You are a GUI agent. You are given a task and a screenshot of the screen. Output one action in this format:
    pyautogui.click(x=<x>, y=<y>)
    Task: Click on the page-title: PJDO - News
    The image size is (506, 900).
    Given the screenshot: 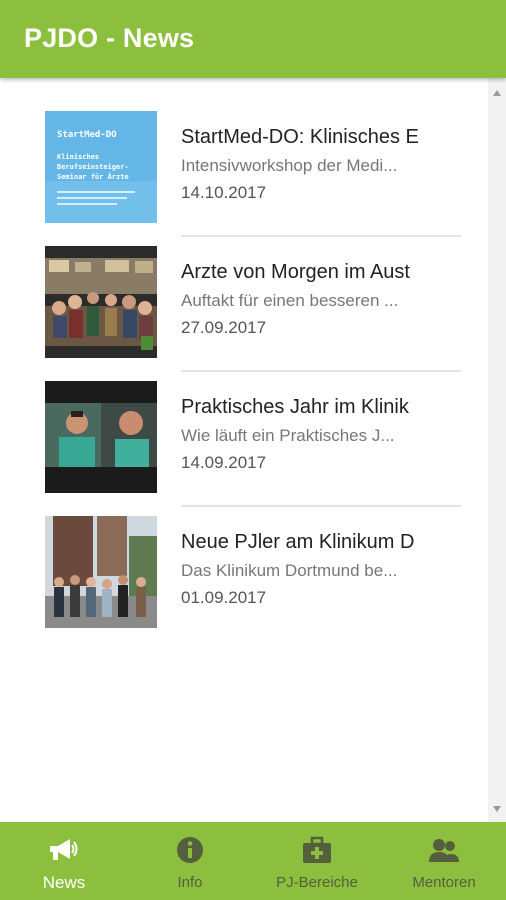 What is the action you would take?
    pyautogui.click(x=109, y=38)
    